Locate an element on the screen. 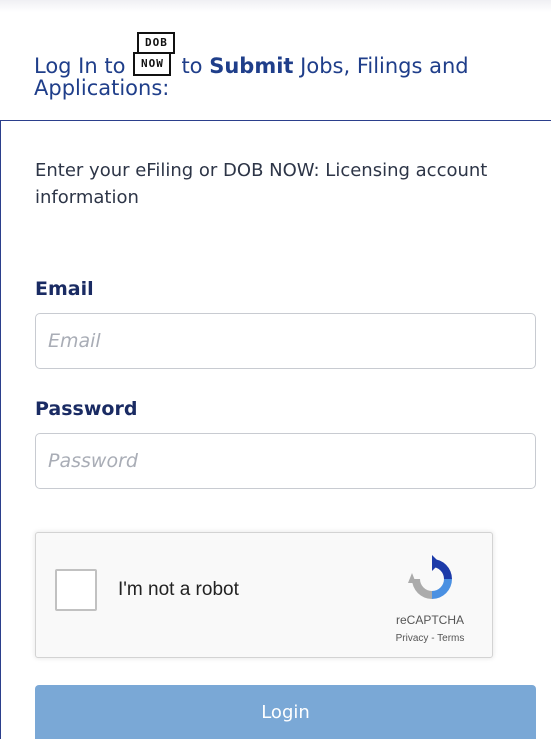 The image size is (551, 739). email-label: Email is located at coordinates (64, 289).